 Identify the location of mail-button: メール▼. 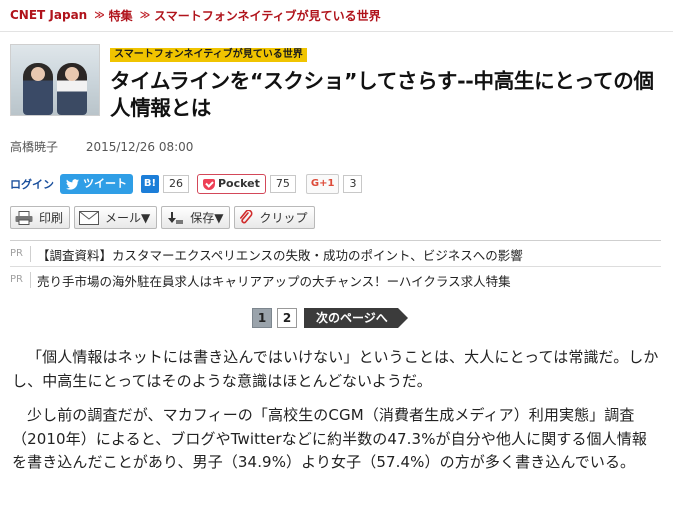
(116, 217).